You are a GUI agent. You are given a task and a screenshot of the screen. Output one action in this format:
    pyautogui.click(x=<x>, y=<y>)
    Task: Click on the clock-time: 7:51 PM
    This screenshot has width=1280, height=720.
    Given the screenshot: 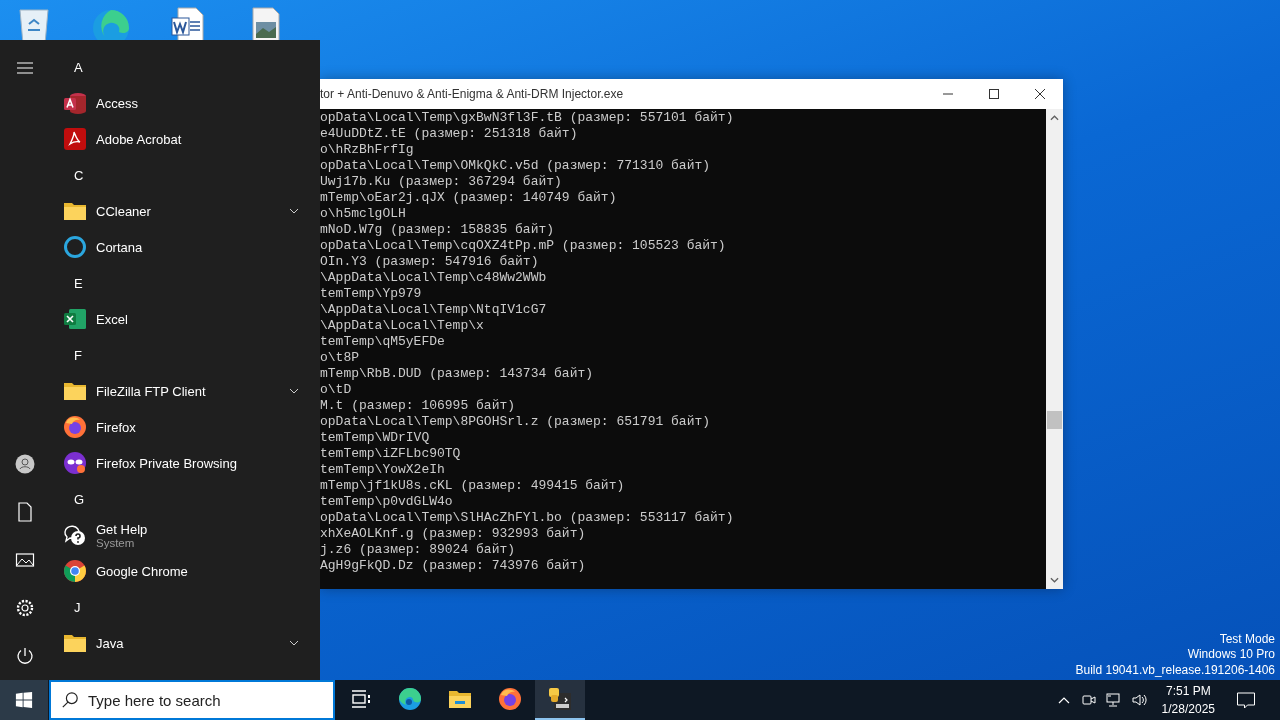 What is the action you would take?
    pyautogui.click(x=1188, y=691)
    